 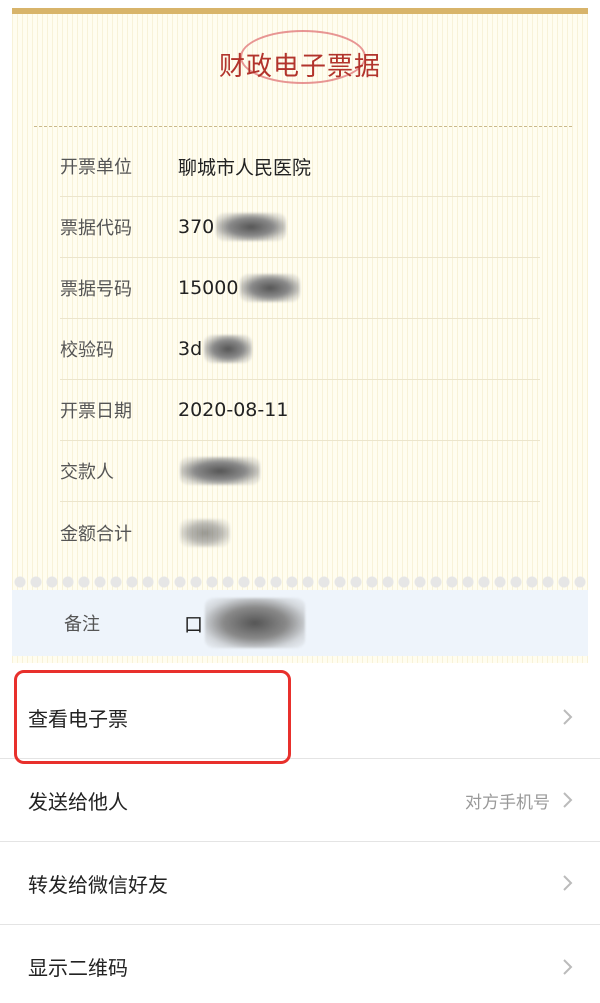 What do you see at coordinates (78, 718) in the screenshot?
I see `menu-item-label: 查看电子票` at bounding box center [78, 718].